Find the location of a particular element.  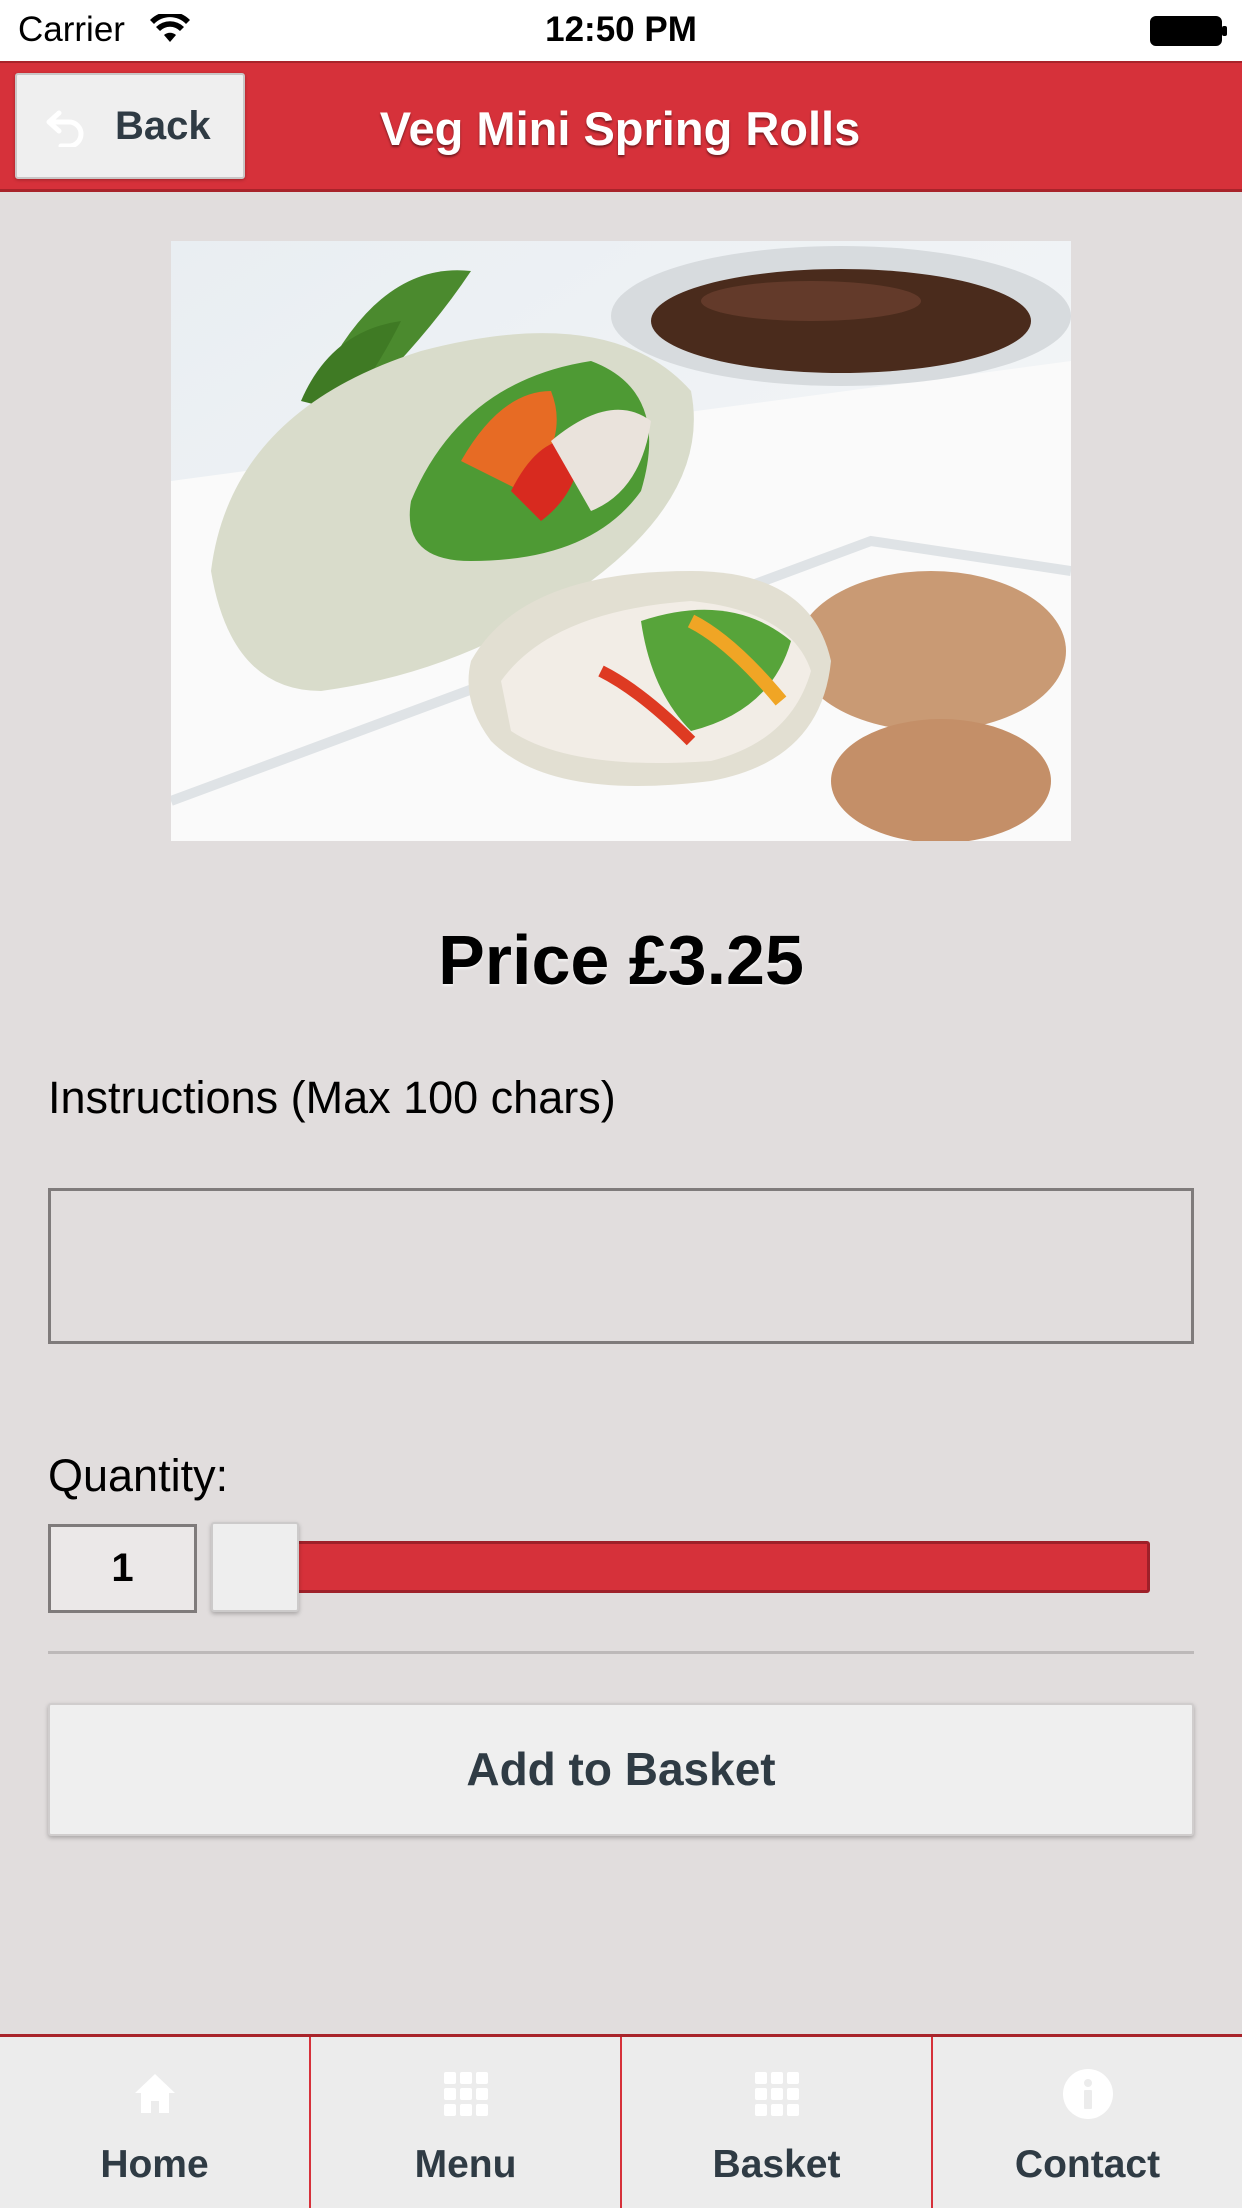

battery-icon is located at coordinates (1188, 31).